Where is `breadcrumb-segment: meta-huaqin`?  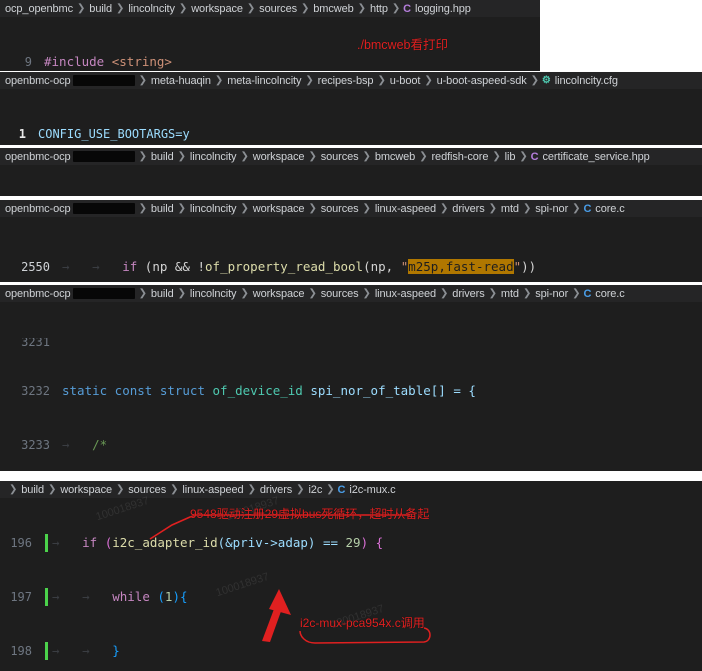 breadcrumb-segment: meta-huaqin is located at coordinates (181, 81).